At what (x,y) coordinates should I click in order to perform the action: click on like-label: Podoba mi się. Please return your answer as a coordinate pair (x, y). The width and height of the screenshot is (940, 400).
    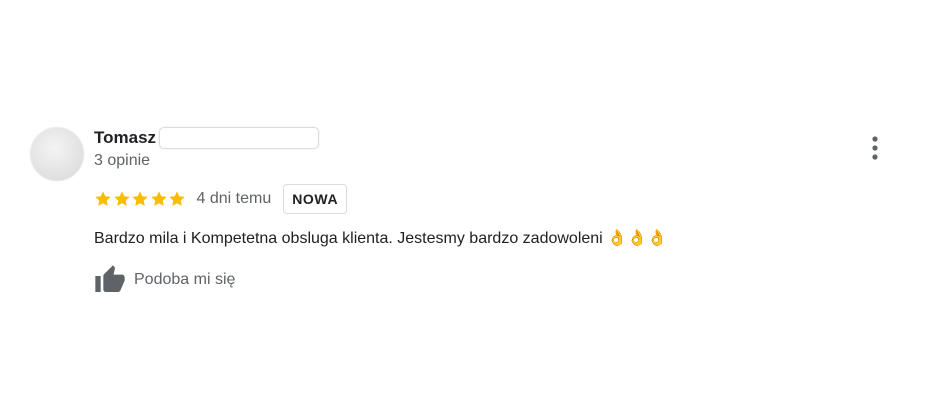
    Looking at the image, I should click on (185, 279).